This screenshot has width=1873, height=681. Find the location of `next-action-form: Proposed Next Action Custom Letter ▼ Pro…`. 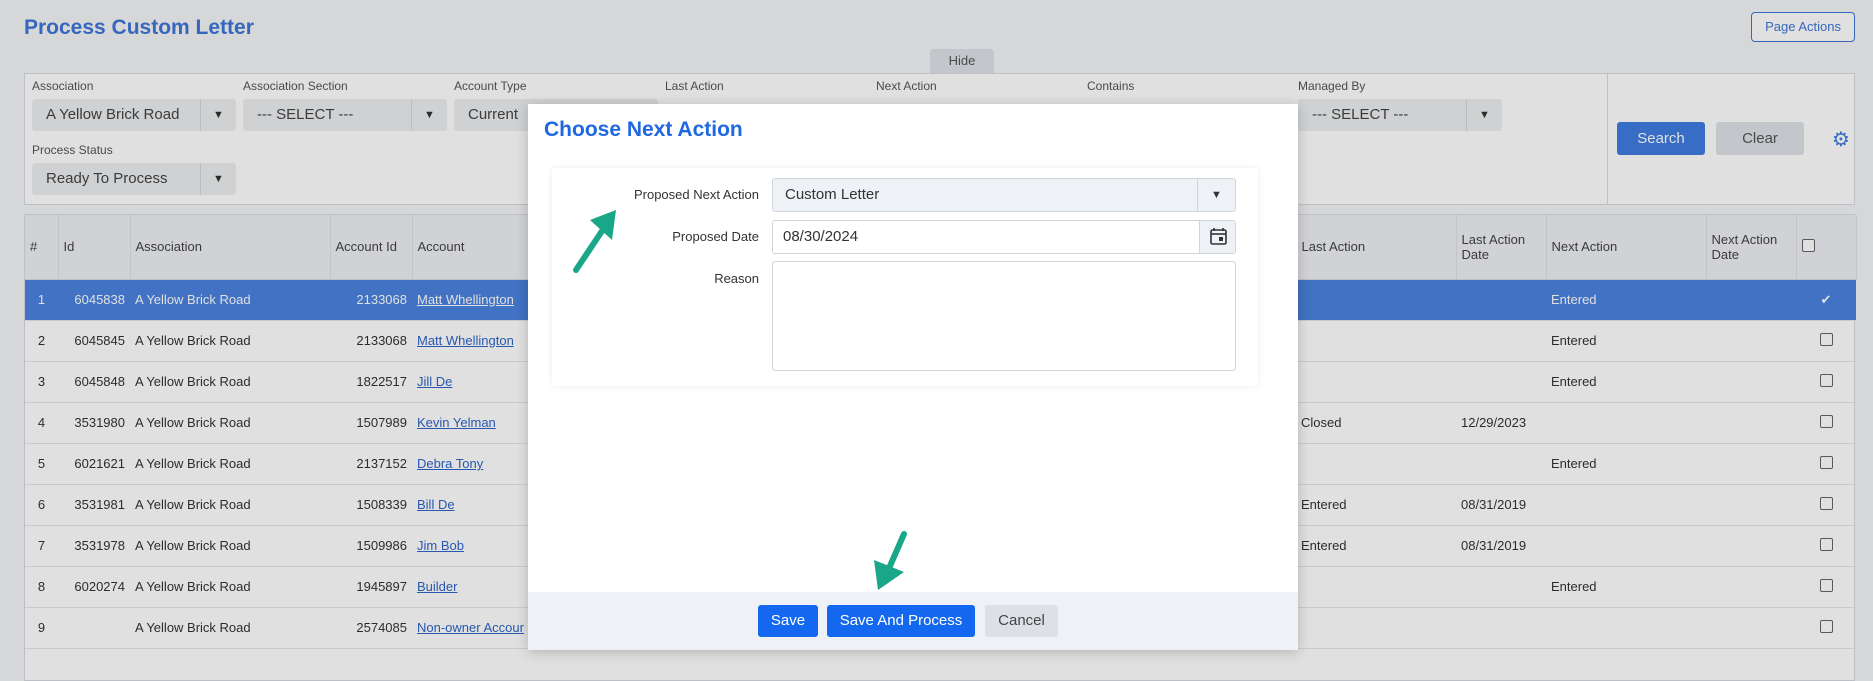

next-action-form: Proposed Next Action Custom Letter ▼ Pro… is located at coordinates (905, 277).